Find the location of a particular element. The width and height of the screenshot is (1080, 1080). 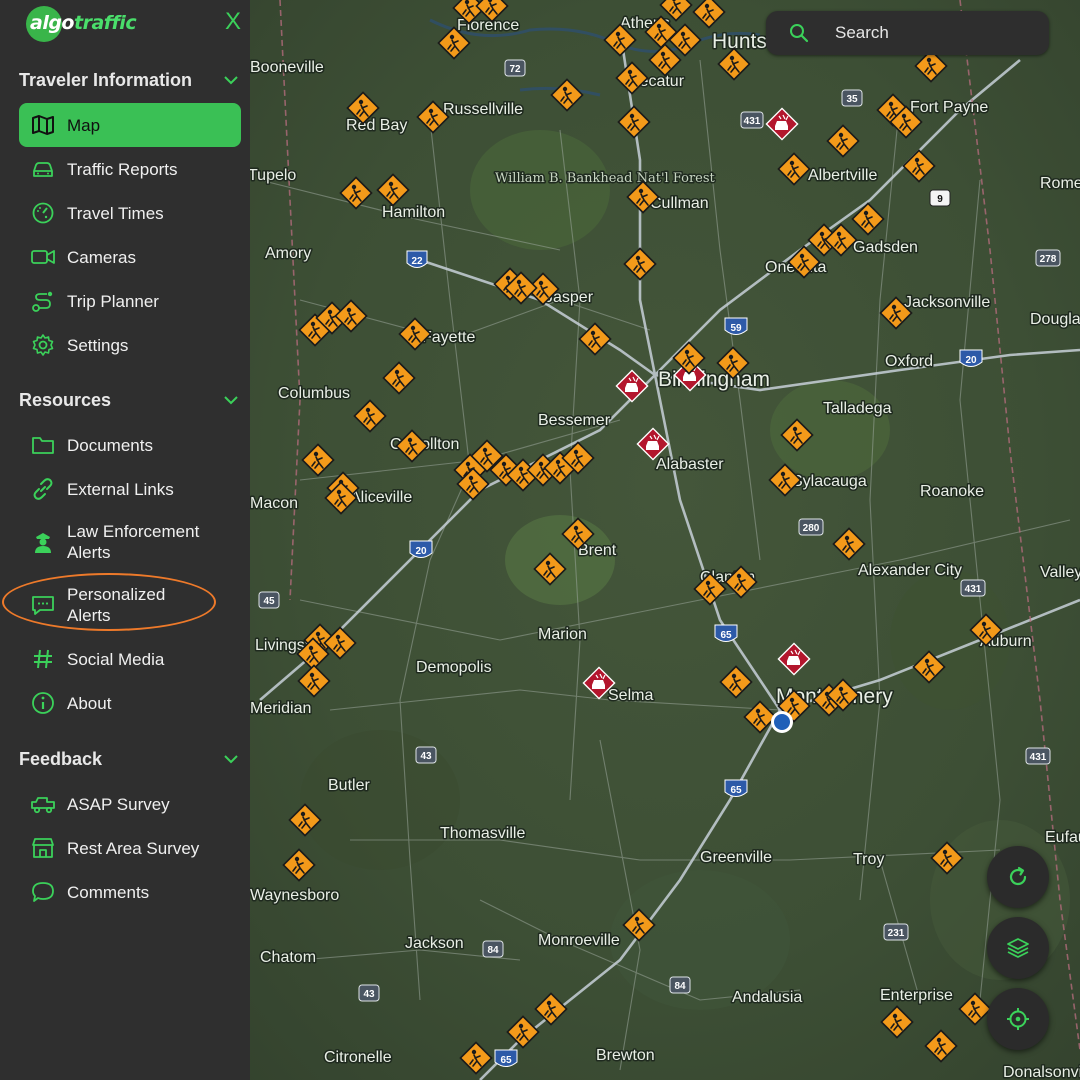

section-feedback: Feedback is located at coordinates (130, 759).